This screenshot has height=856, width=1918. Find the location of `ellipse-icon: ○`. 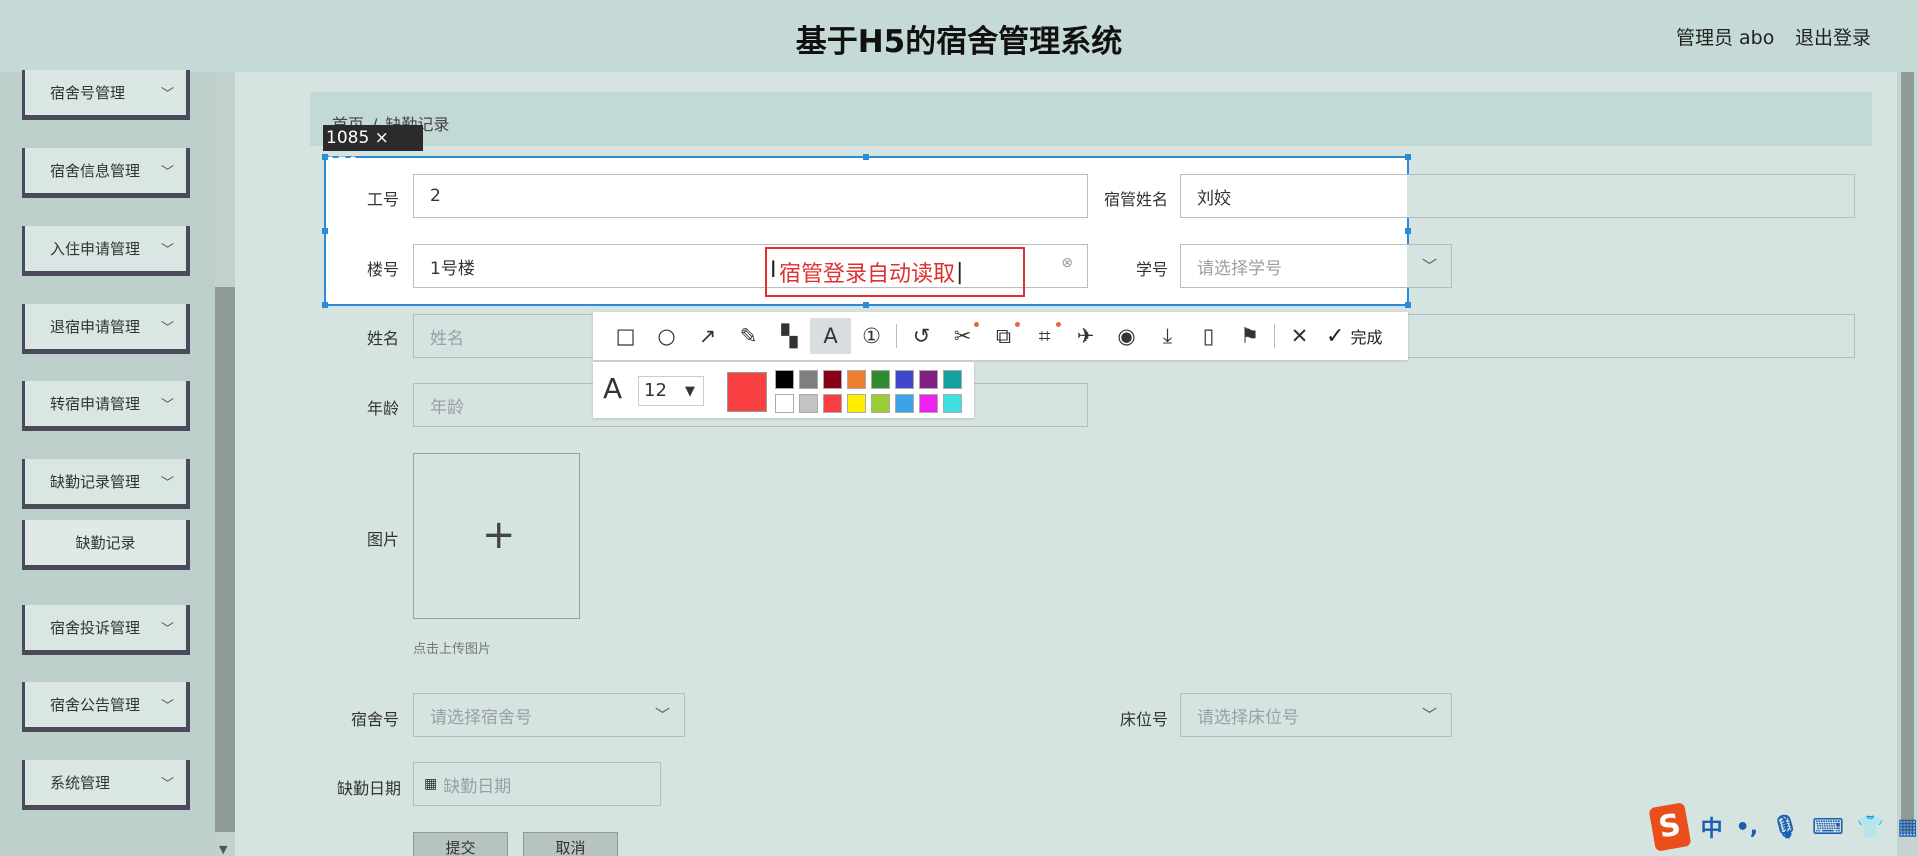

ellipse-icon: ○ is located at coordinates (666, 336).